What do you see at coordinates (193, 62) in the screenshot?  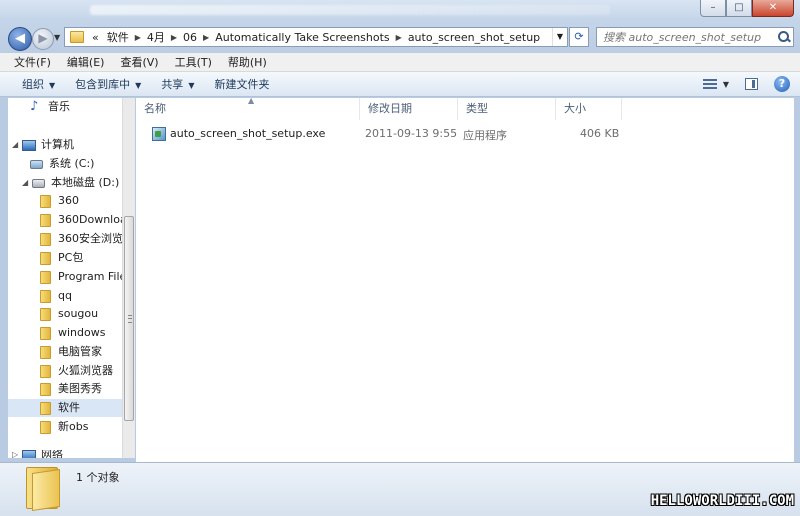 I see `menu-tools: 工具(T)` at bounding box center [193, 62].